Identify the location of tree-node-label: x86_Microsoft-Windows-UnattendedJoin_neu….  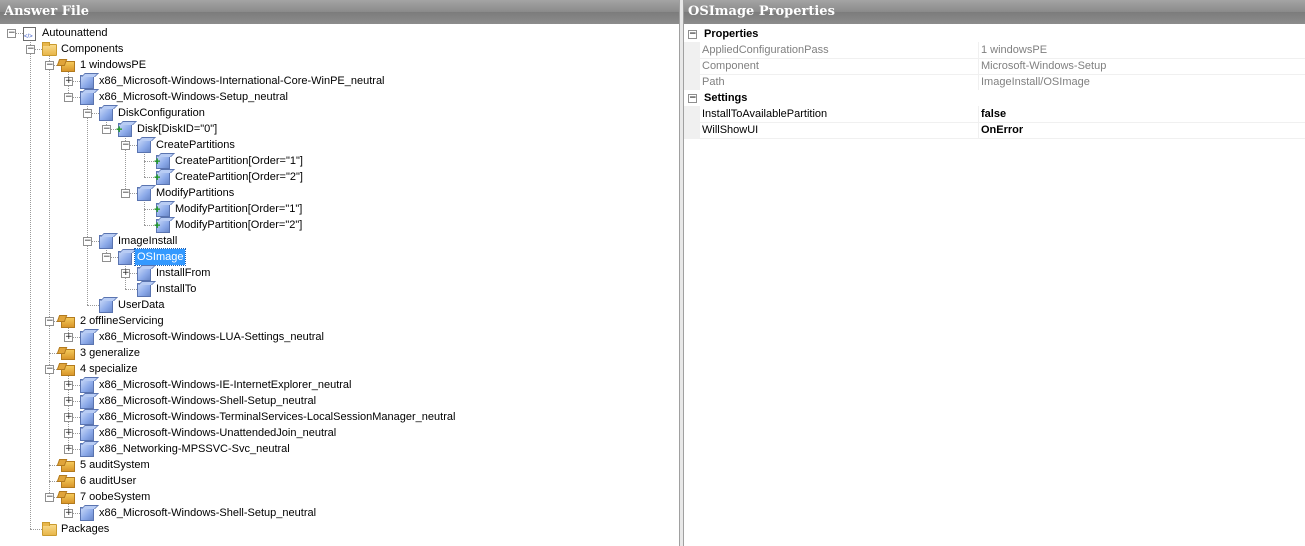
(218, 433).